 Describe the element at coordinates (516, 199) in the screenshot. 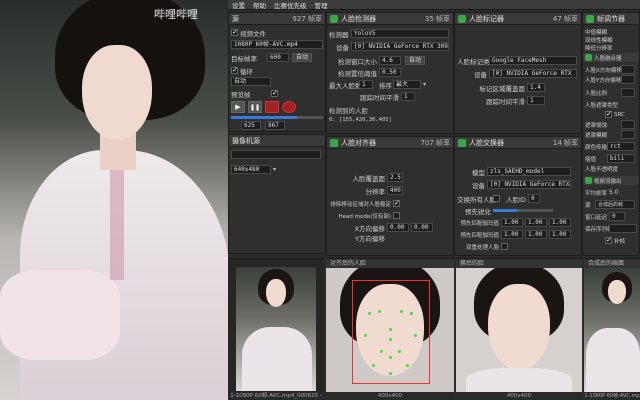

I see `face-id-label: 人脸ID` at that location.